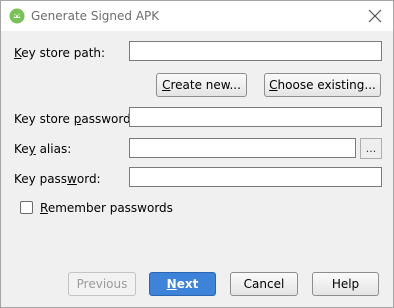 The image size is (394, 308). Describe the element at coordinates (95, 16) in the screenshot. I see `dialog-title: Generate Signed APK` at that location.